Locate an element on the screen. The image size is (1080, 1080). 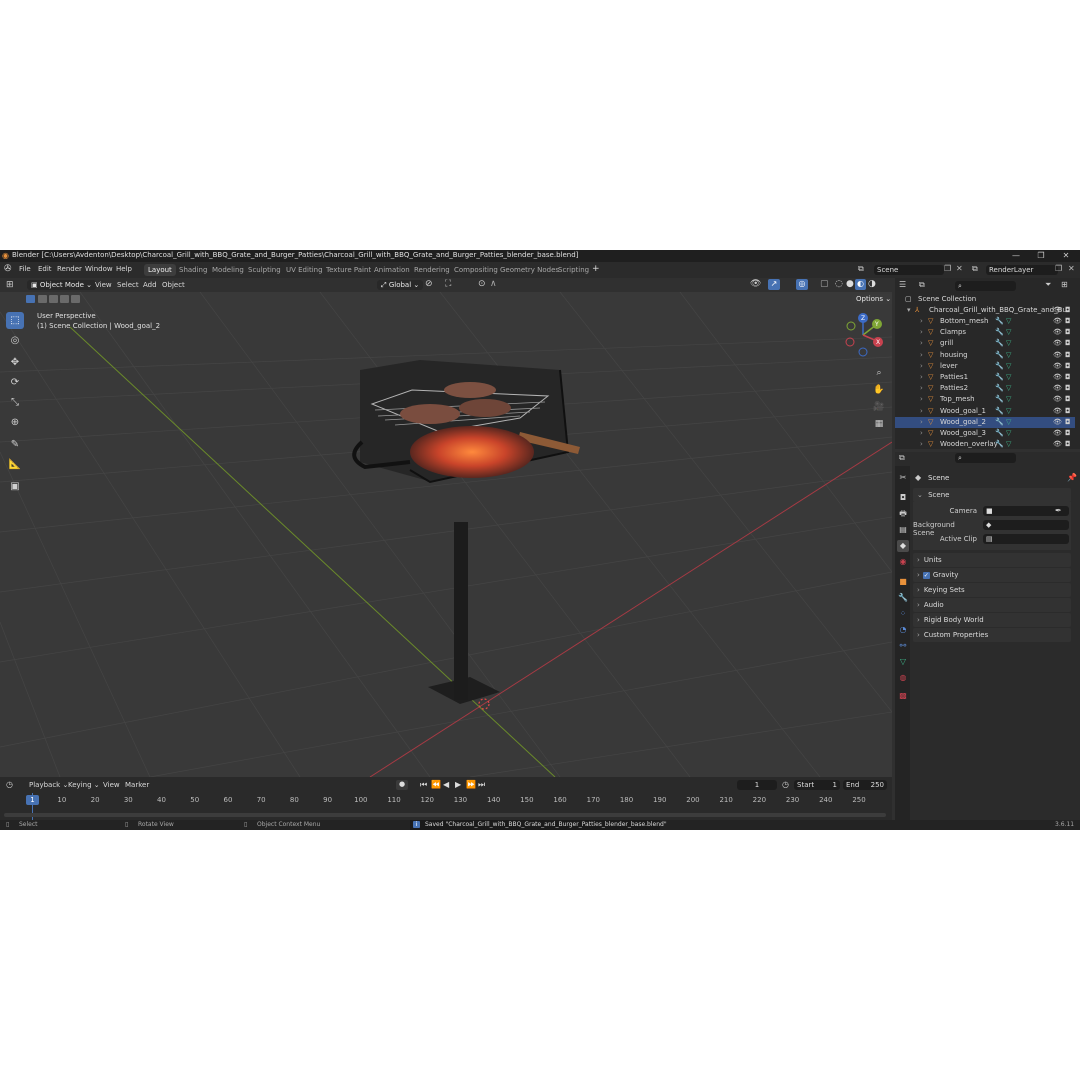
cursor-tool: ◎ is located at coordinates (15, 340).